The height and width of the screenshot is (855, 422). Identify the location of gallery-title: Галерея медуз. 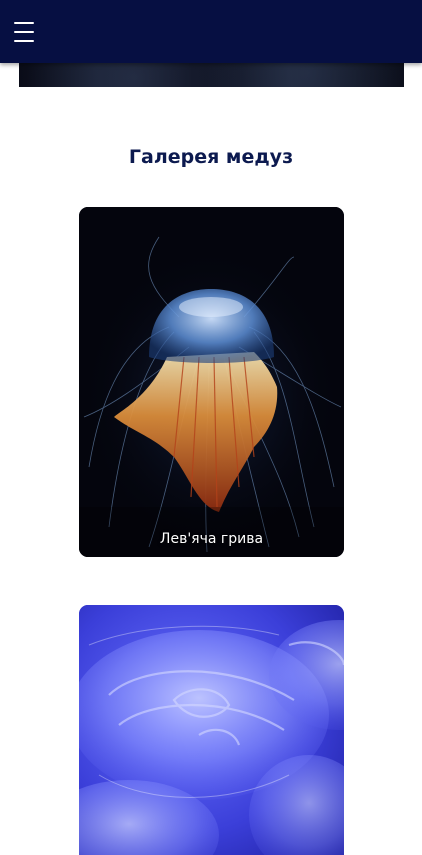
(211, 157).